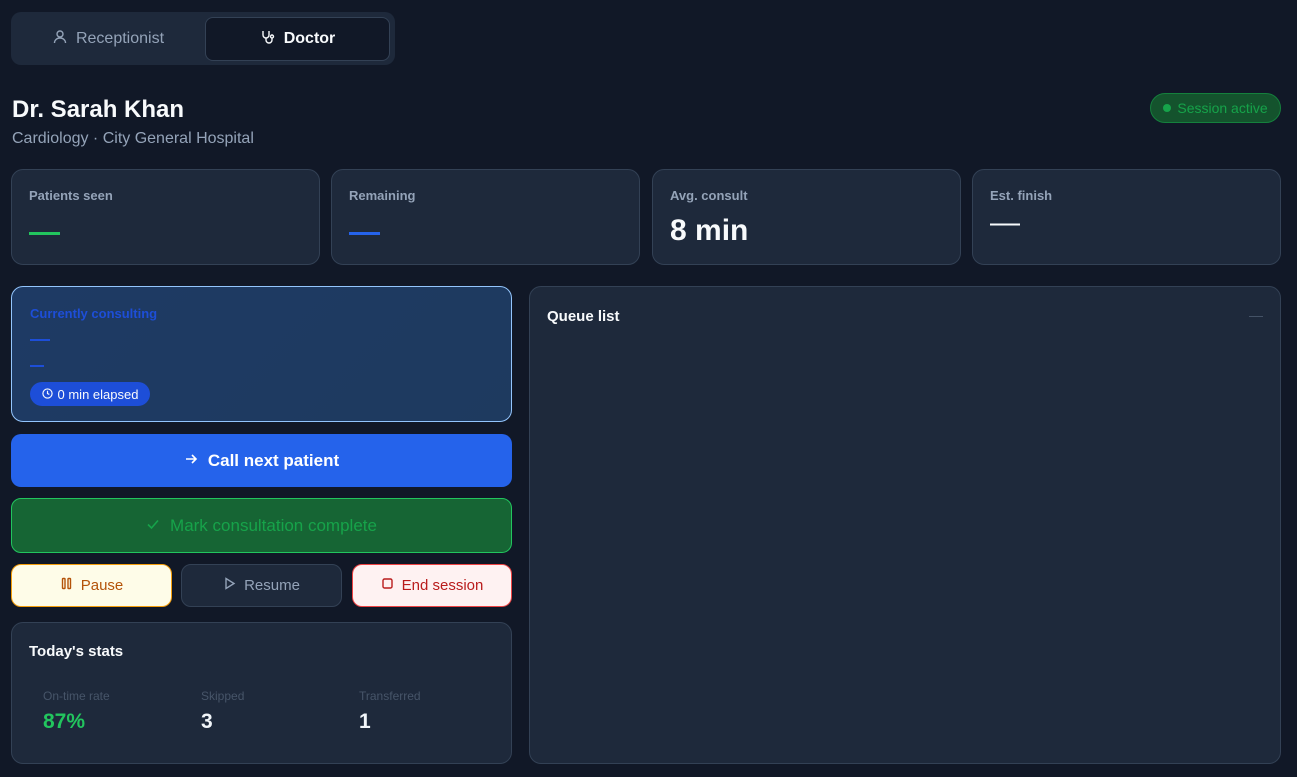  Describe the element at coordinates (64, 721) in the screenshot. I see `stat-value: 87%` at that location.